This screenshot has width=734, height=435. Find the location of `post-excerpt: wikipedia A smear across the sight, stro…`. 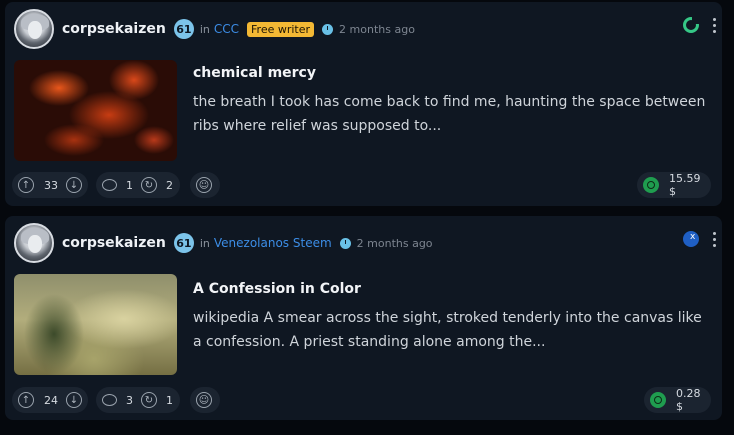

post-excerpt: wikipedia A smear across the sight, stro… is located at coordinates (453, 330).